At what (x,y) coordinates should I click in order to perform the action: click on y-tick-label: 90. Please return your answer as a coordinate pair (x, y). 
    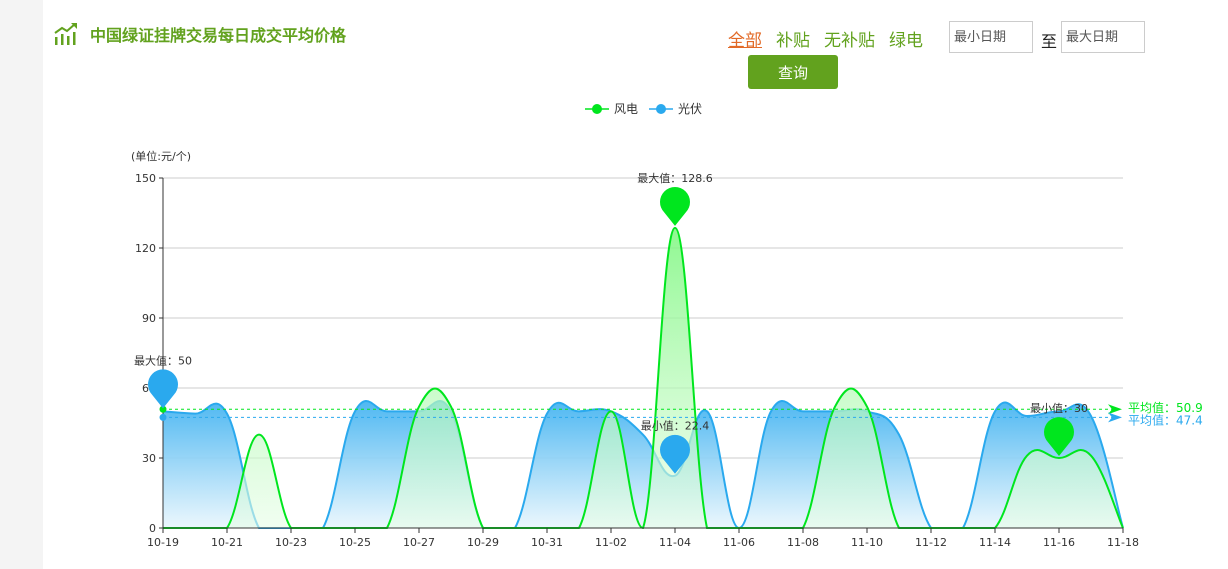
    Looking at the image, I should click on (149, 318).